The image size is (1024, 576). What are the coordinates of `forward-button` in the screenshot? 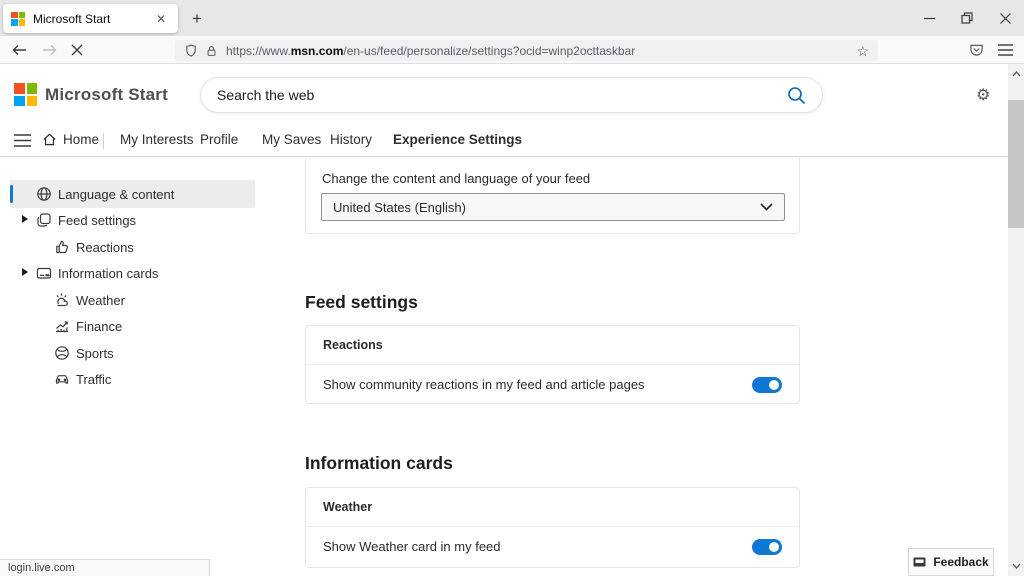 It's located at (49, 50).